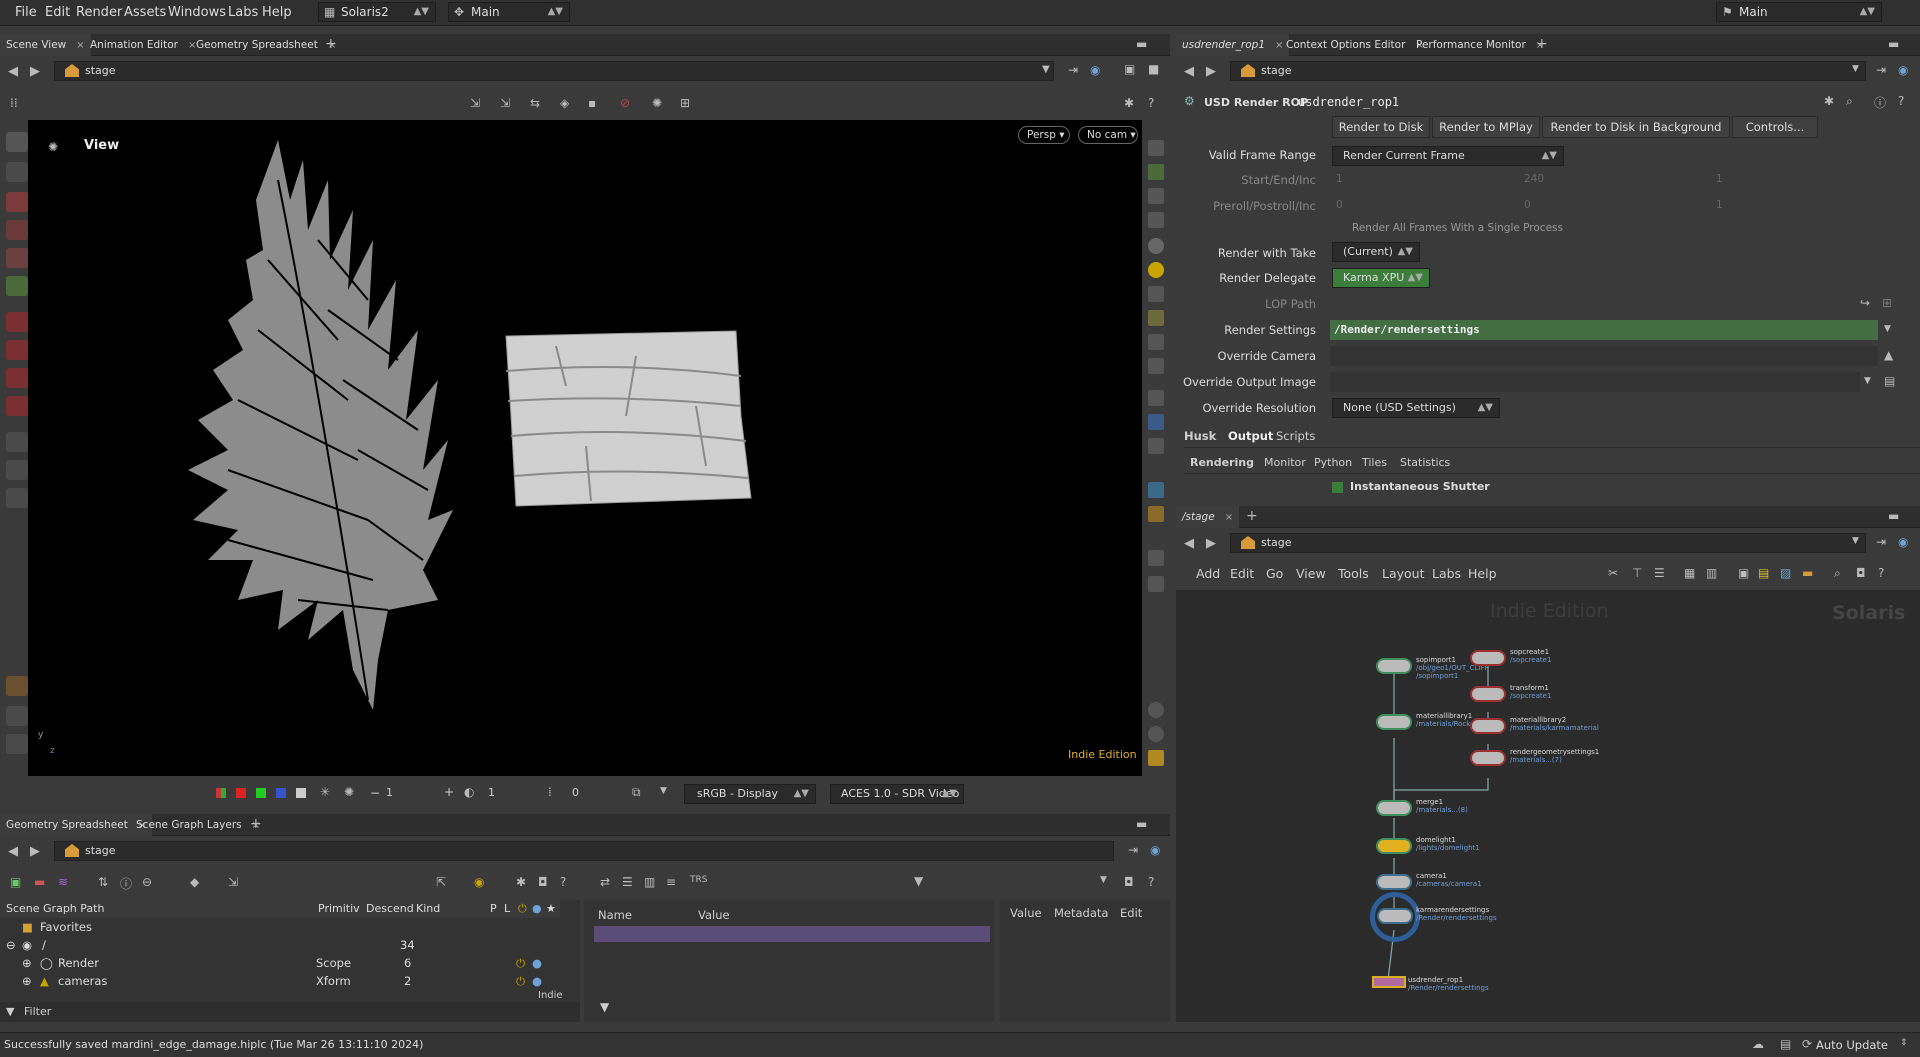  What do you see at coordinates (1395, 916) in the screenshot?
I see `node-karmarendersettings` at bounding box center [1395, 916].